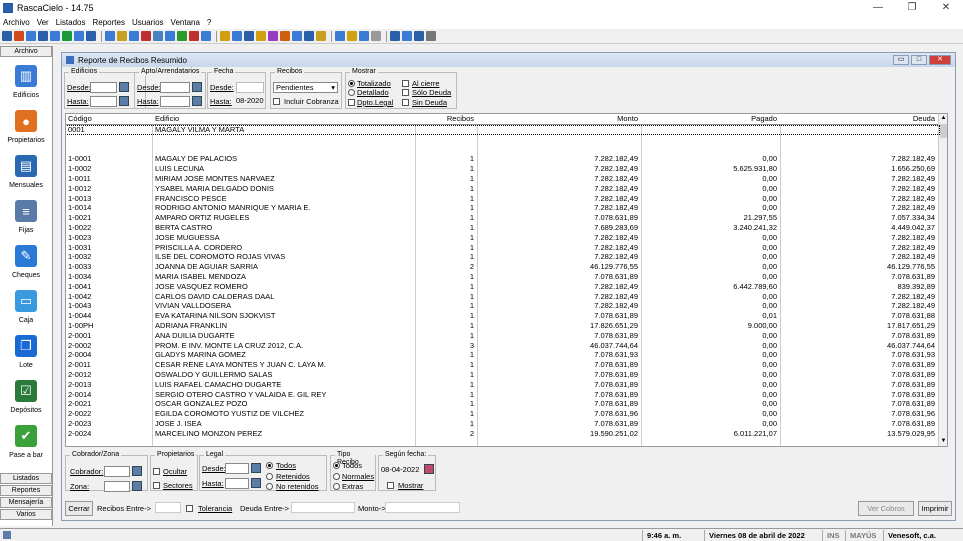 The height and width of the screenshot is (541, 963). Describe the element at coordinates (333, 87) in the screenshot. I see `chevron-down-icon: ▾` at that location.